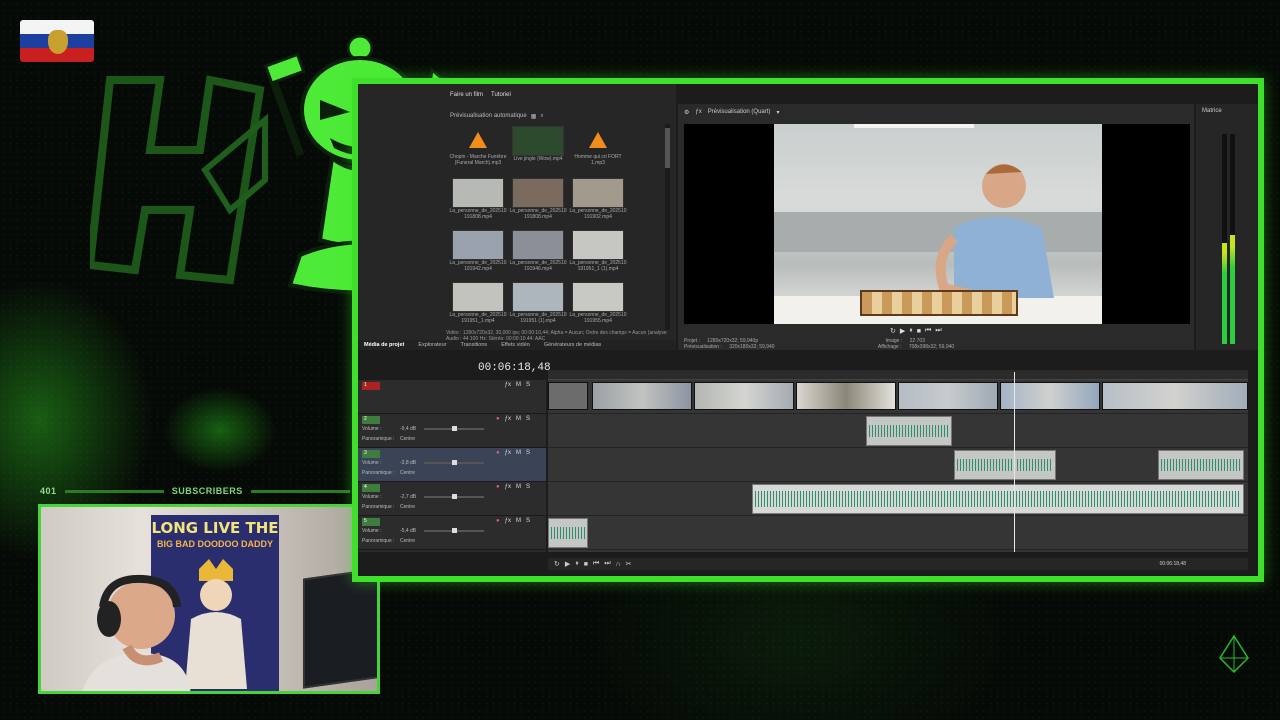  What do you see at coordinates (777, 112) in the screenshot?
I see `chevron-down-icon: ▾` at bounding box center [777, 112].